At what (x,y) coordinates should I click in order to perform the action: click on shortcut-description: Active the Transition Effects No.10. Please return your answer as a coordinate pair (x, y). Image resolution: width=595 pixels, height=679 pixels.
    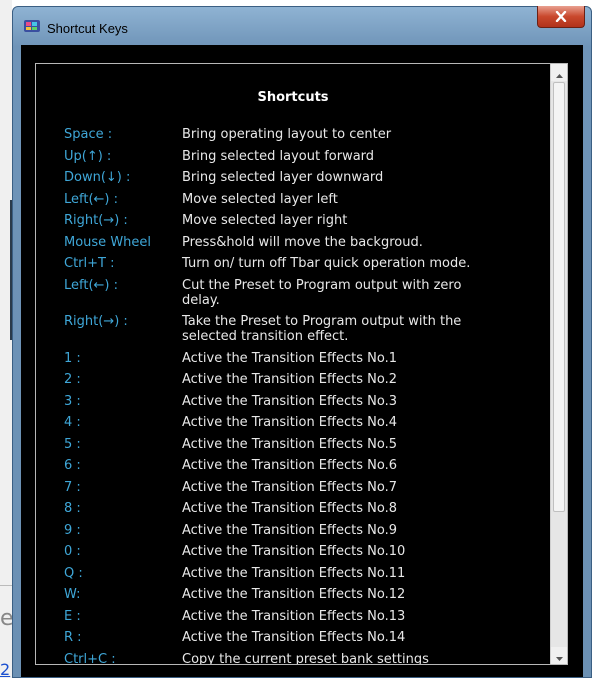
    Looking at the image, I should click on (294, 551).